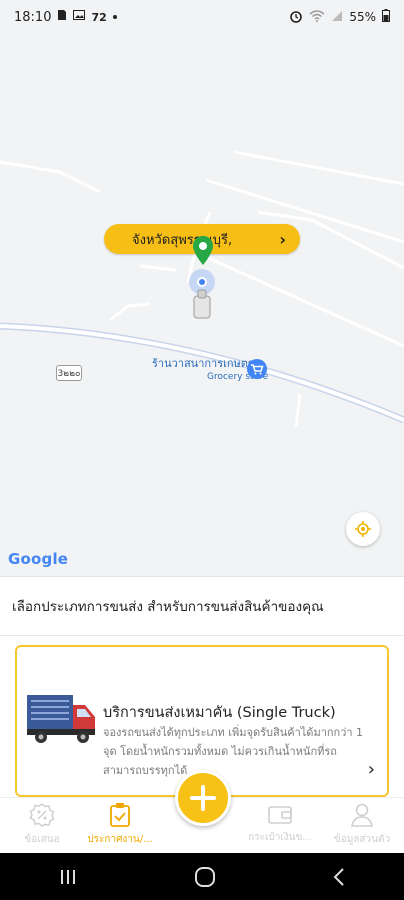 The width and height of the screenshot is (404, 900). I want to click on create-job-button, so click(203, 798).